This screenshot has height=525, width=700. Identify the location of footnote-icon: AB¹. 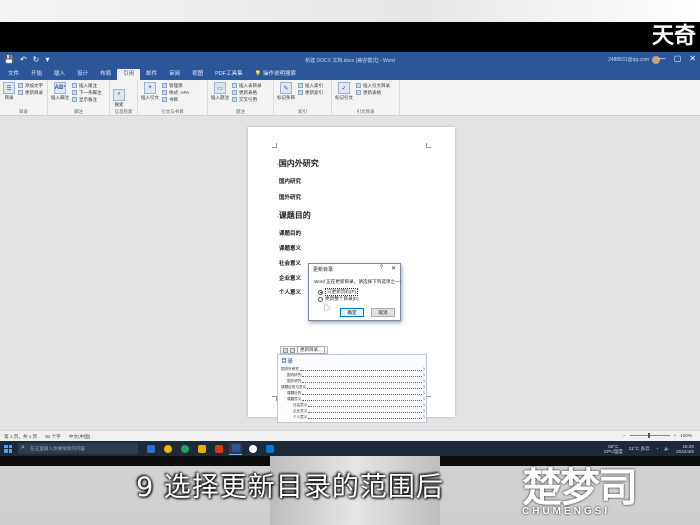
(60, 88).